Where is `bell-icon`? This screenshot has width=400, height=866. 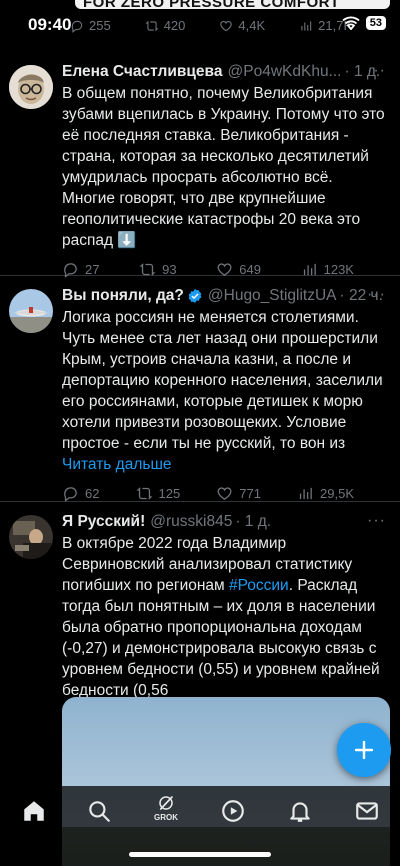 bell-icon is located at coordinates (300, 812).